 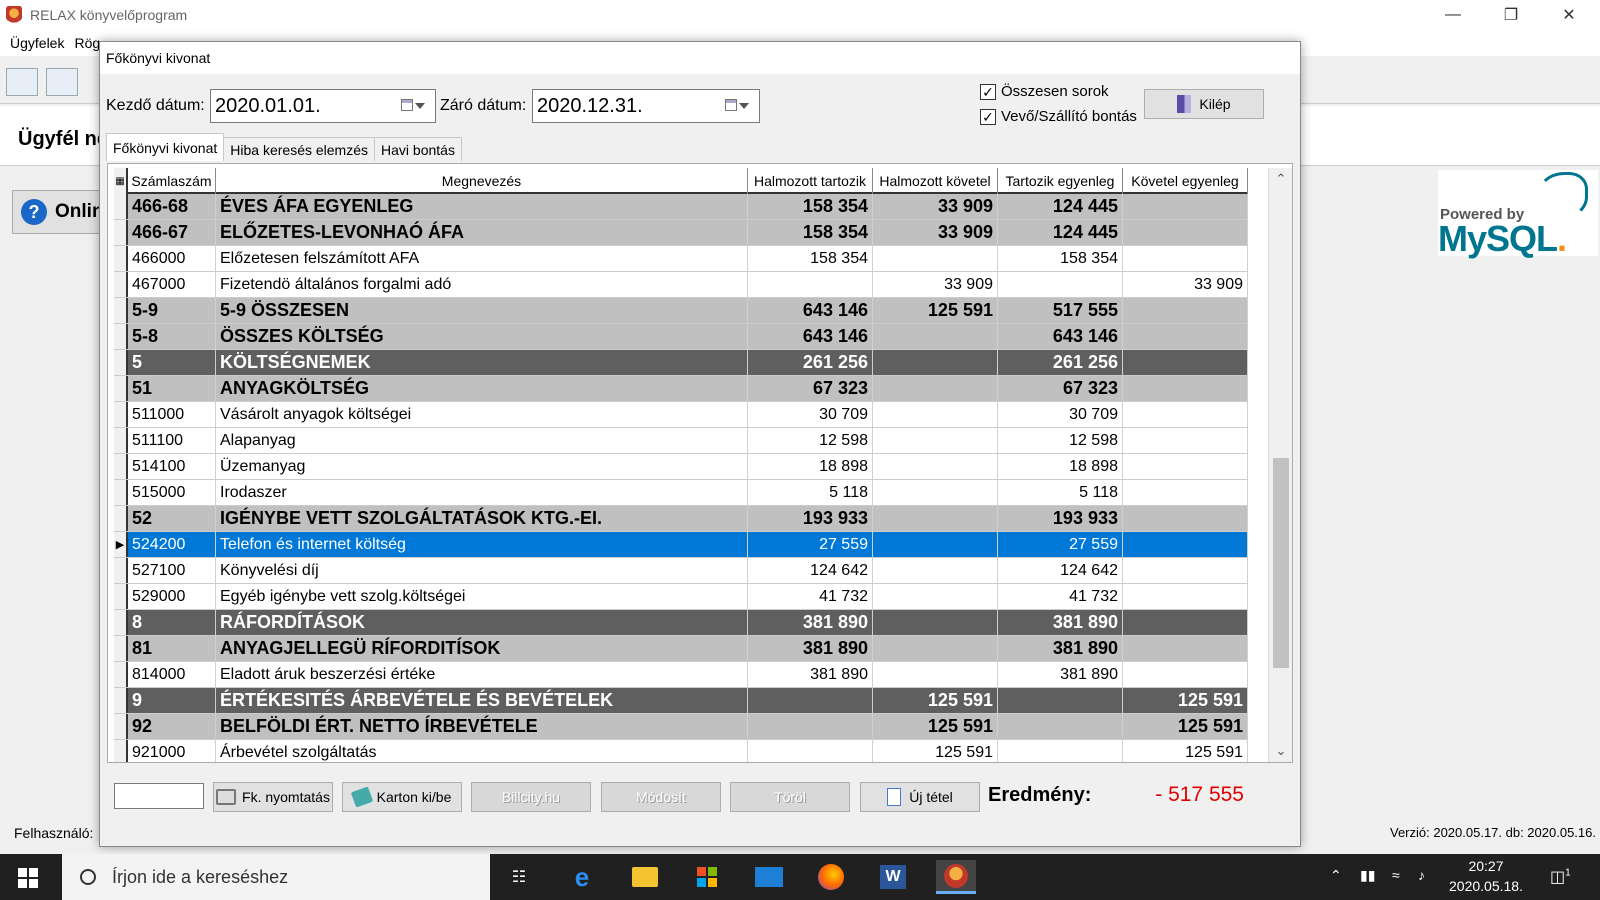 What do you see at coordinates (519, 877) in the screenshot?
I see `task-view-icon: ☷` at bounding box center [519, 877].